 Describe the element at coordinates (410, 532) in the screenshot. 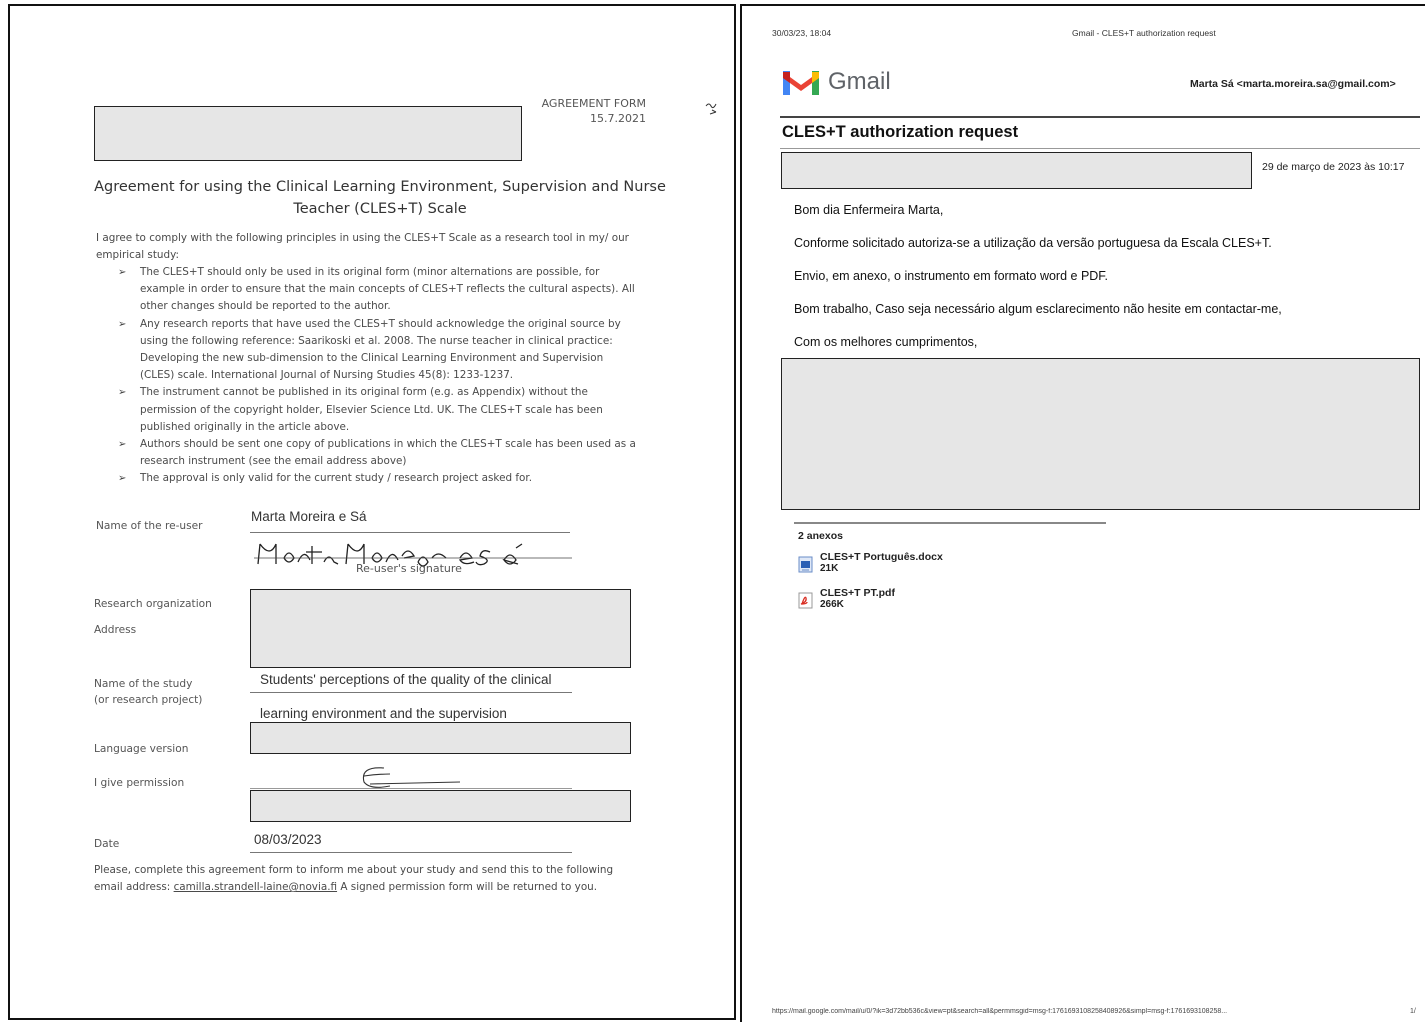

I see `reuser-underline` at that location.